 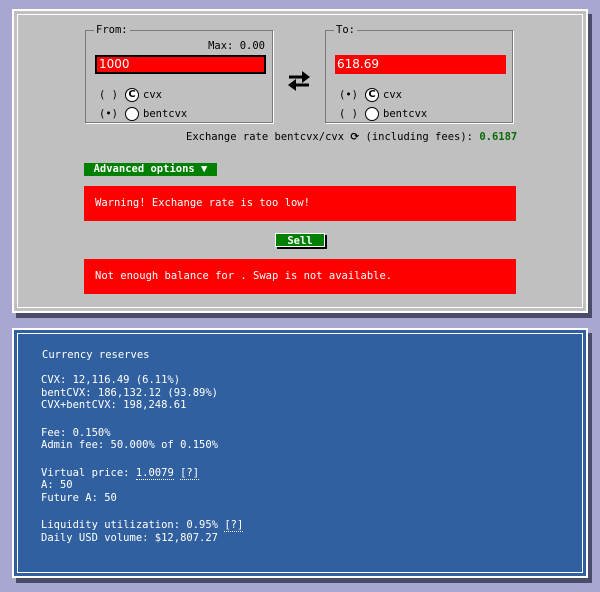 I want to click on to-box: To: 618.69 (•) C cvx ( ) bentcvx, so click(x=419, y=73).